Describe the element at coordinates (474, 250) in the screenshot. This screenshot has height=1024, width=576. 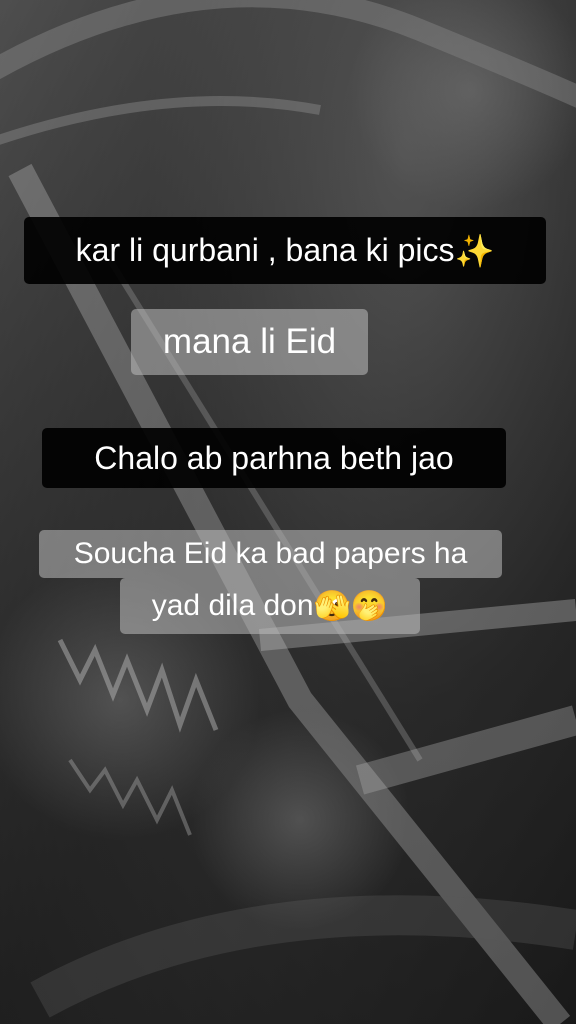
I see `sparkles-emoji: ✨` at that location.